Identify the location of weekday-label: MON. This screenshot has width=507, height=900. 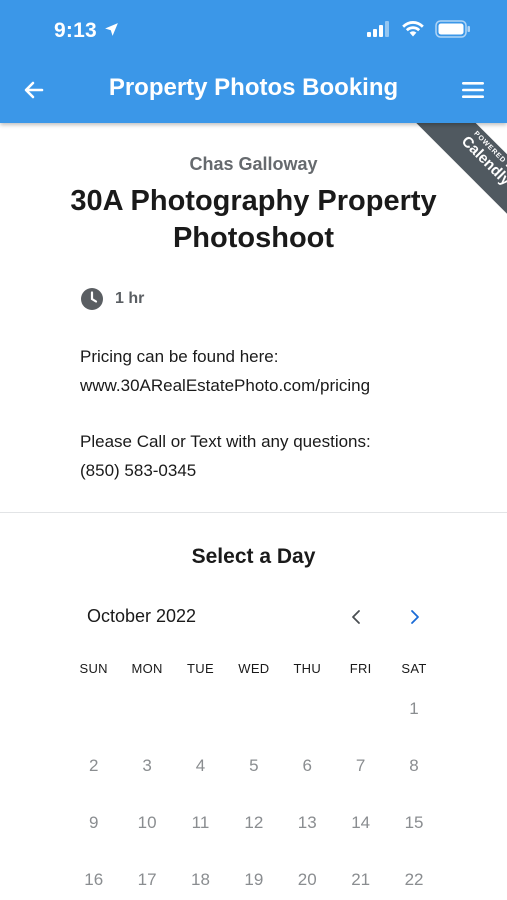
(147, 668).